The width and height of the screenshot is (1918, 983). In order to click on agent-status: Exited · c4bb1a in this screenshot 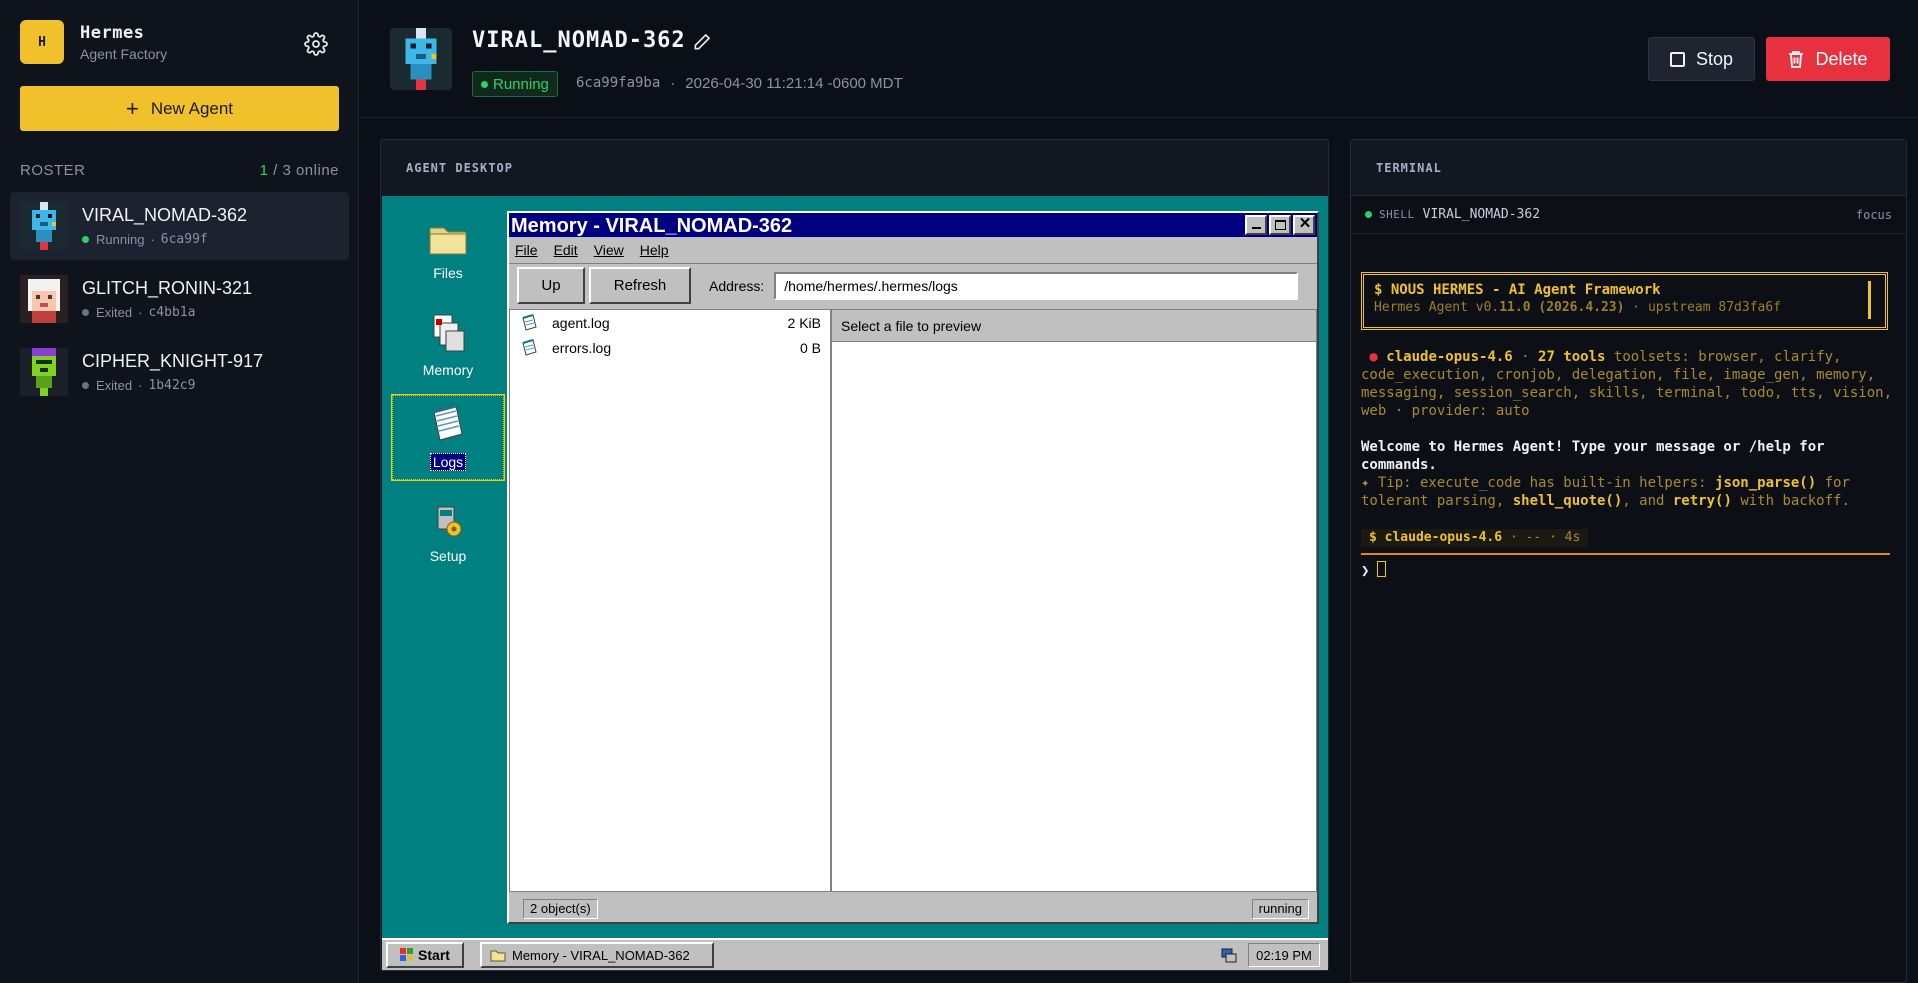, I will do `click(167, 312)`.